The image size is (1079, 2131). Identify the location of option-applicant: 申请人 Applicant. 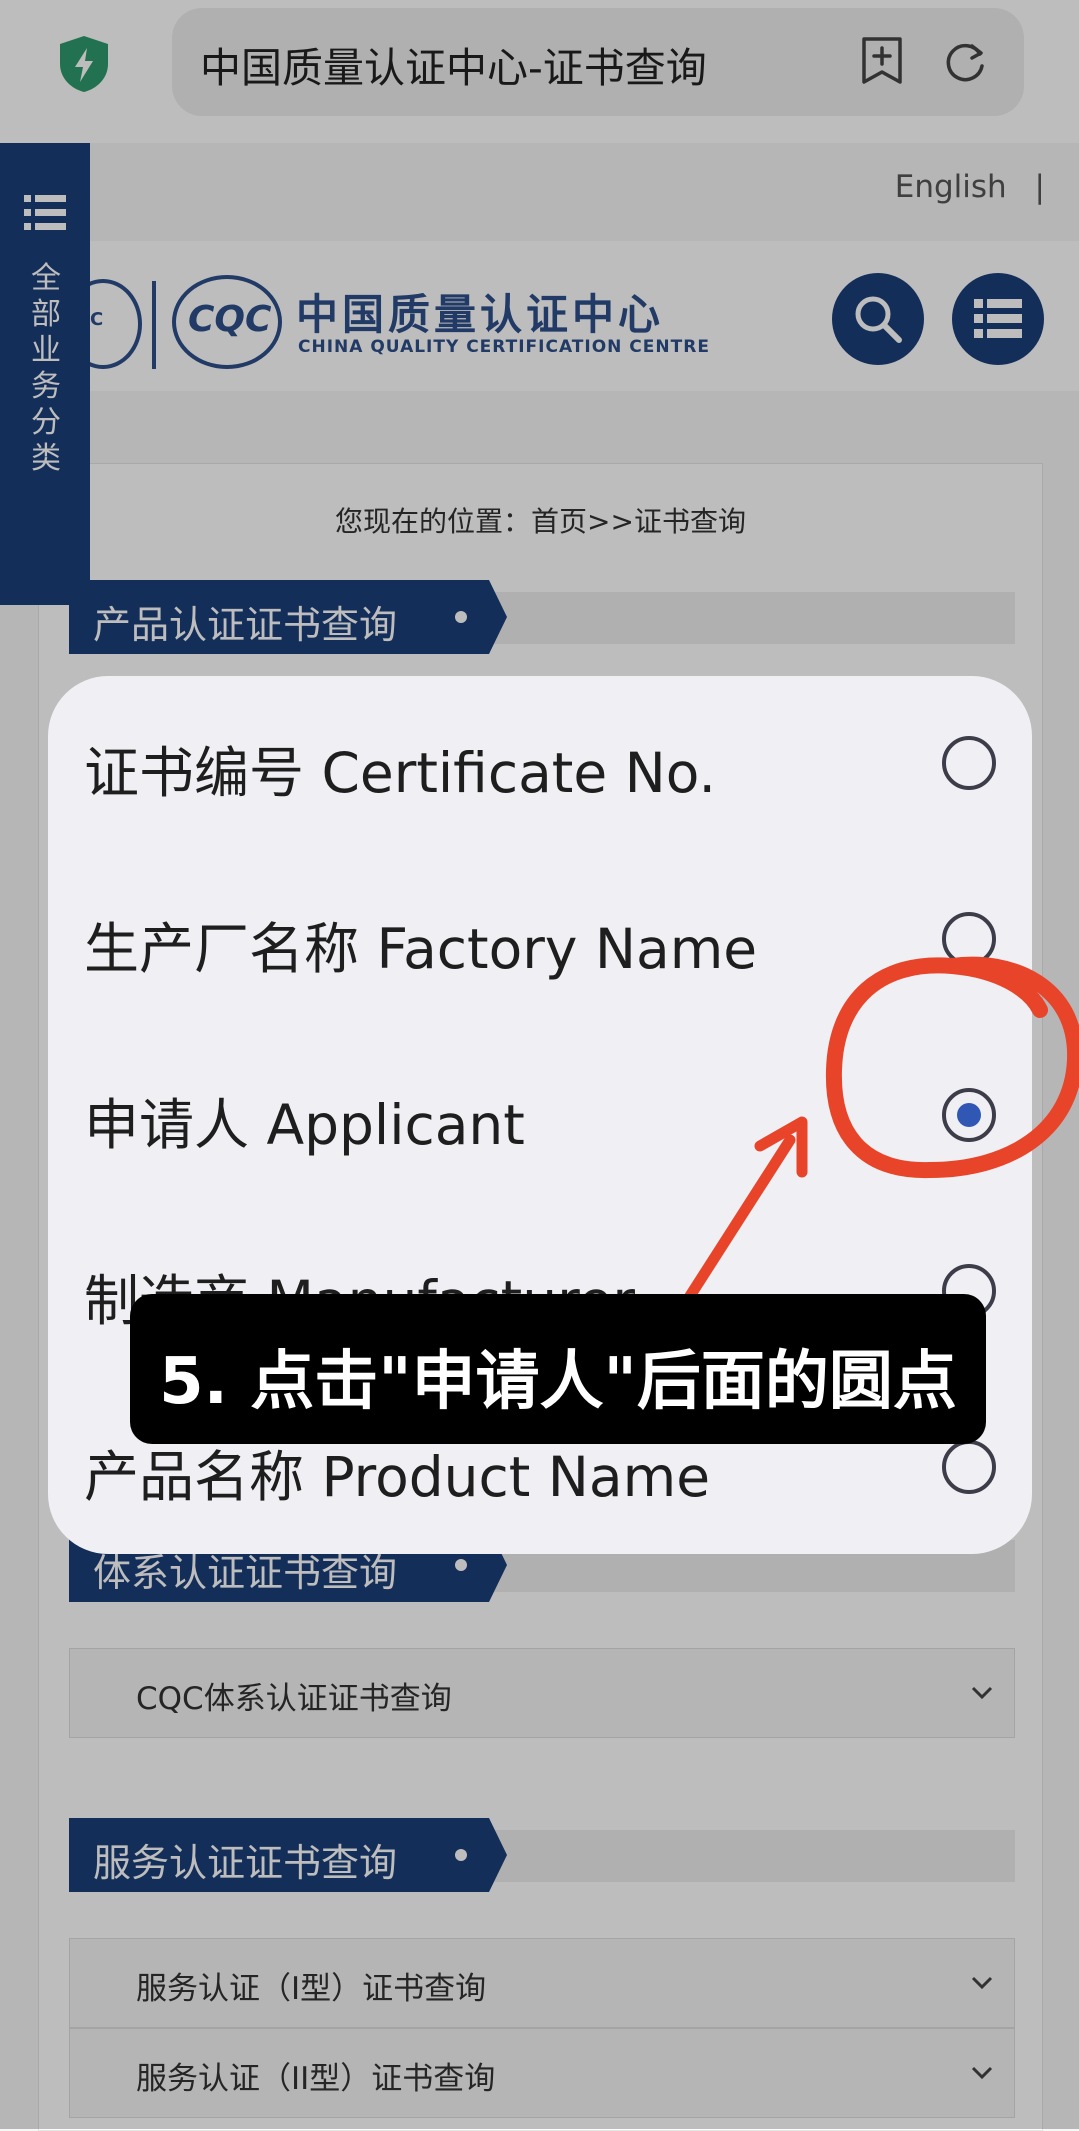
(540, 1116).